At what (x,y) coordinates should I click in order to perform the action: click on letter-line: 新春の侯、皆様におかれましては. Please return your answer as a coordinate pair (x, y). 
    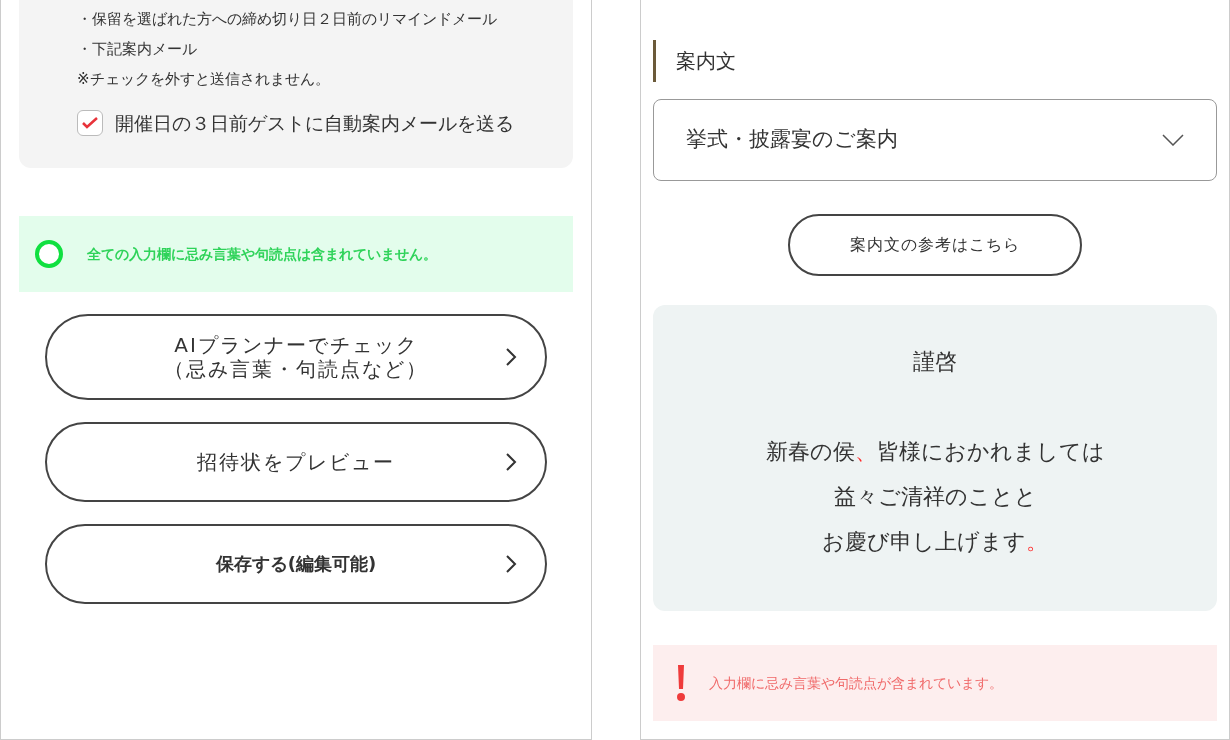
    Looking at the image, I should click on (935, 452).